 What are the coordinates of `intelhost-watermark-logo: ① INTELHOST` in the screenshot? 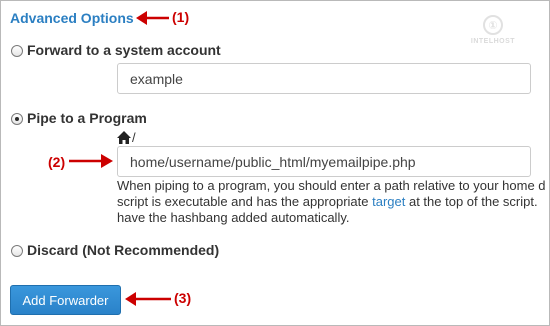 It's located at (493, 33).